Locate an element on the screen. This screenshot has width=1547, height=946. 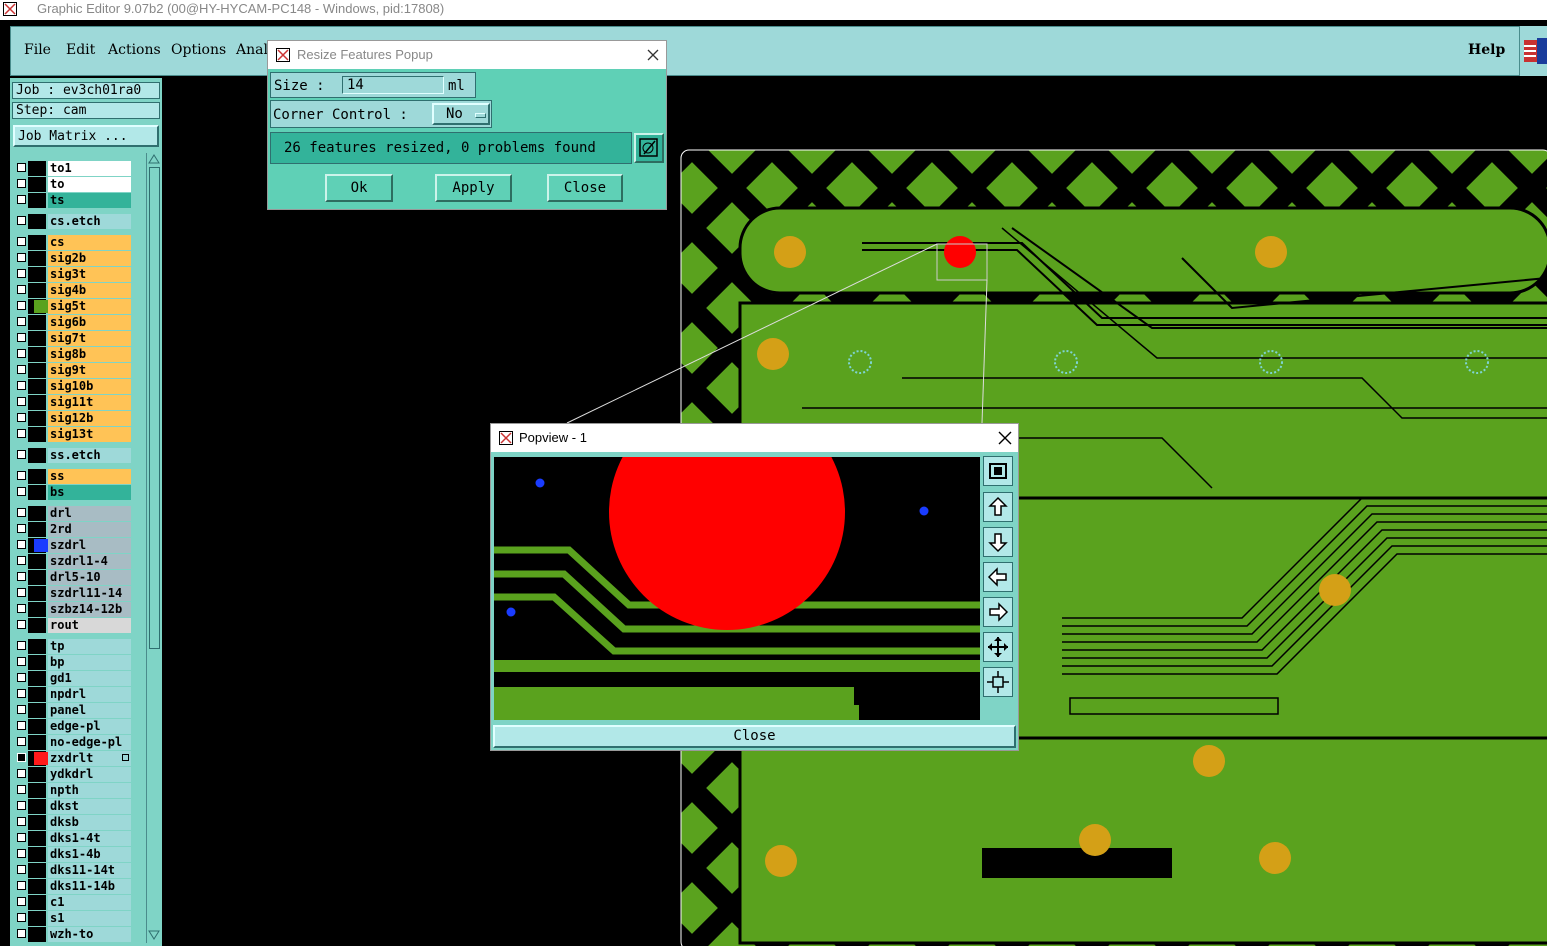
layer-row: szdrl11-14 is located at coordinates (73, 593).